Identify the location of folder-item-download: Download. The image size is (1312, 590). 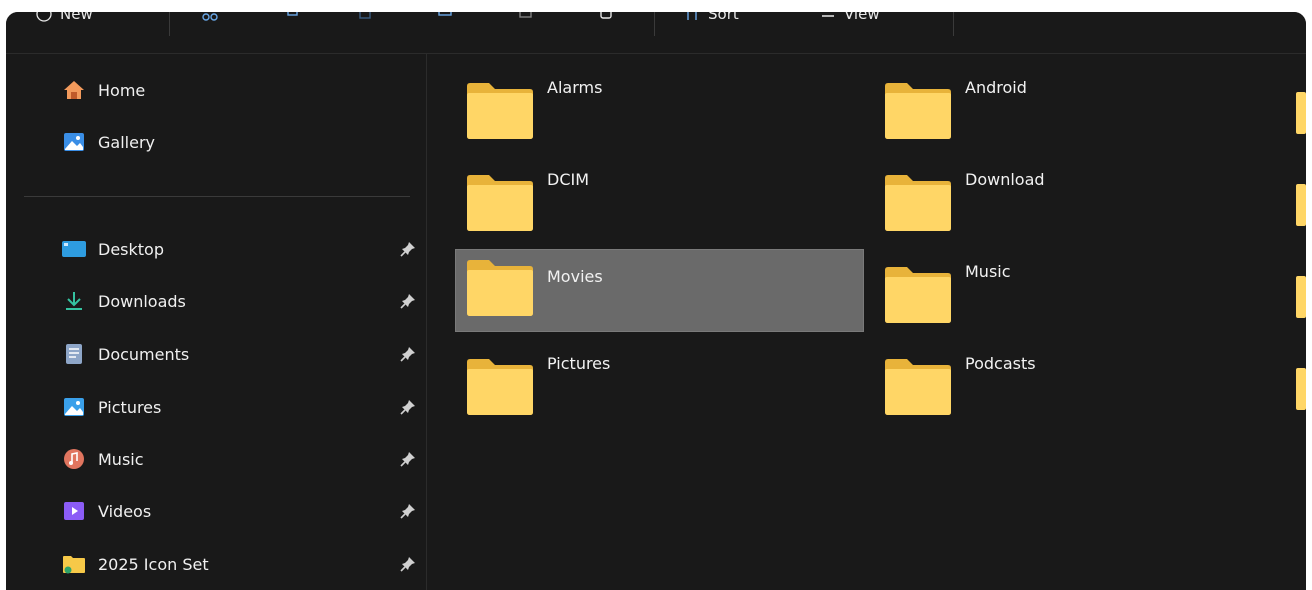
(1077, 207).